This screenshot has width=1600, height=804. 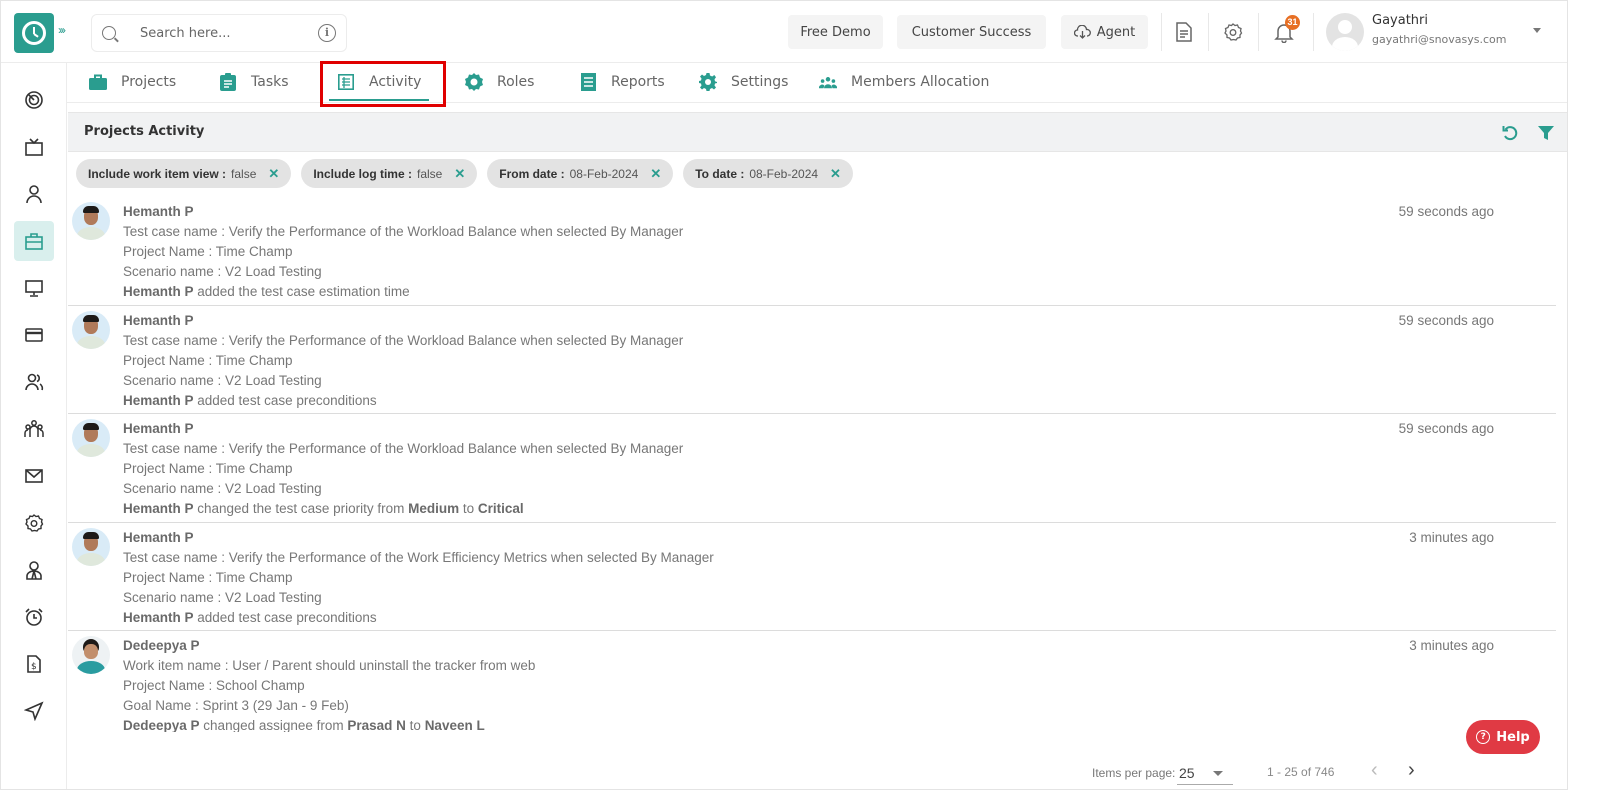 I want to click on tab-label: Projects, so click(x=149, y=82).